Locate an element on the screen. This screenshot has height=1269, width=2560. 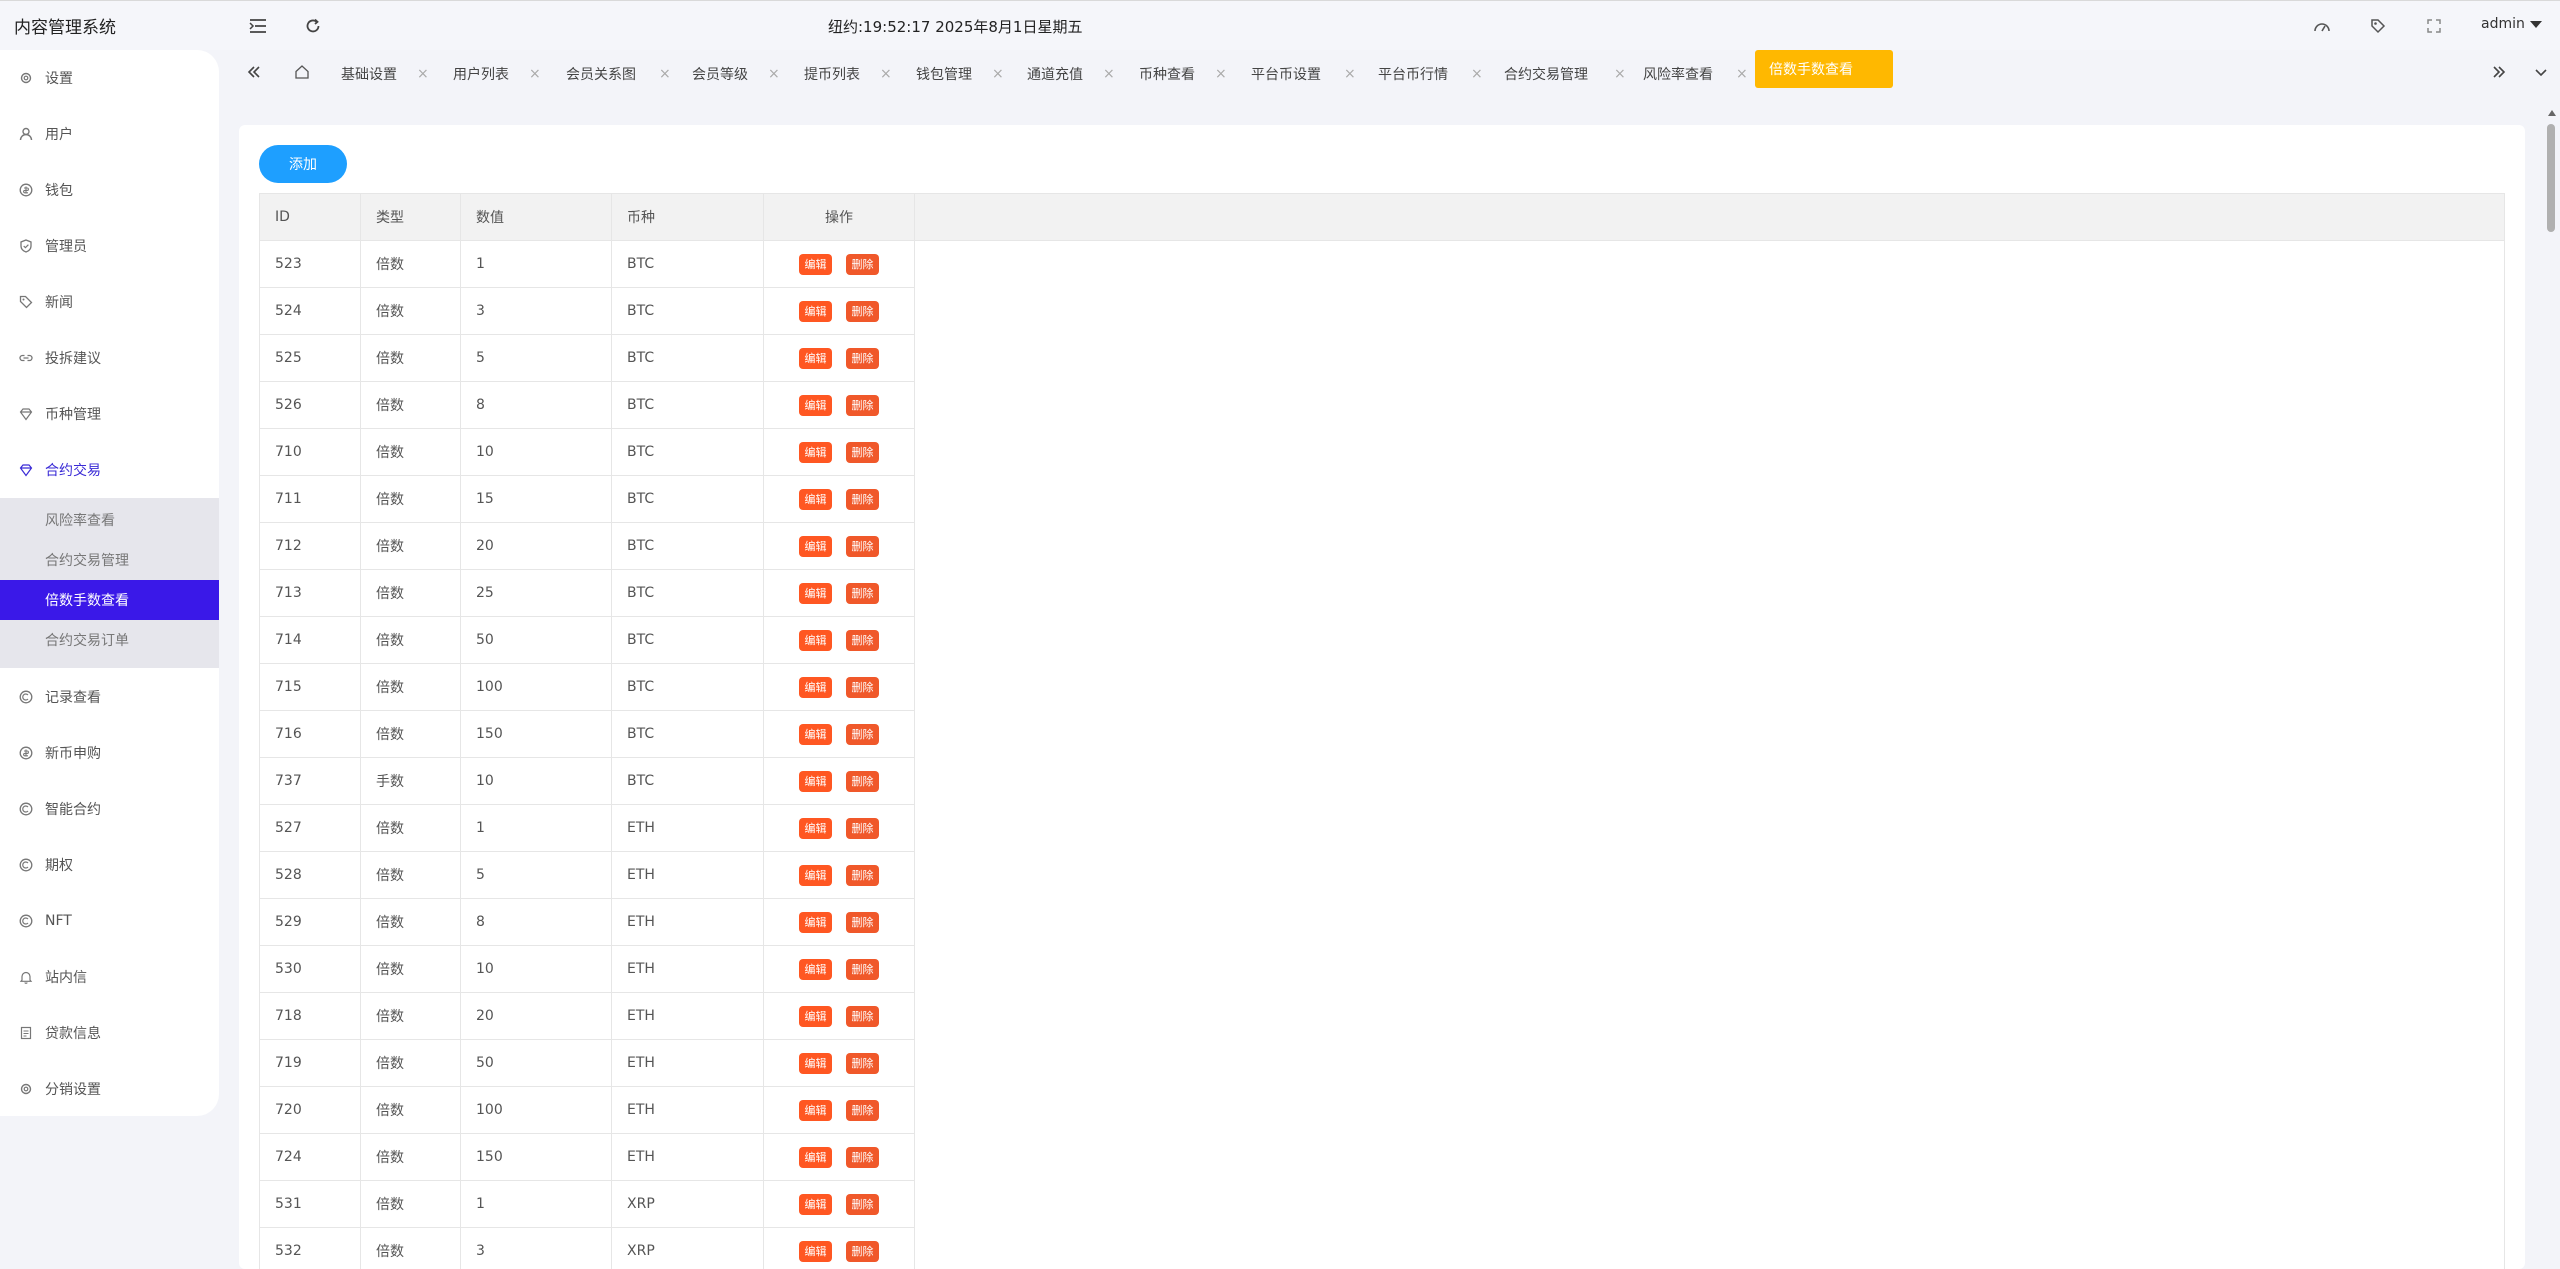
tab-wallet-manage: 钱包管理 × is located at coordinates (960, 74).